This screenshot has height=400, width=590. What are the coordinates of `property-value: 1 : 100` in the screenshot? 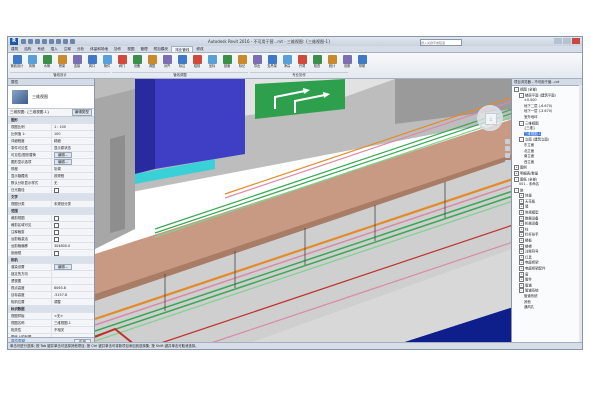 It's located at (73, 127).